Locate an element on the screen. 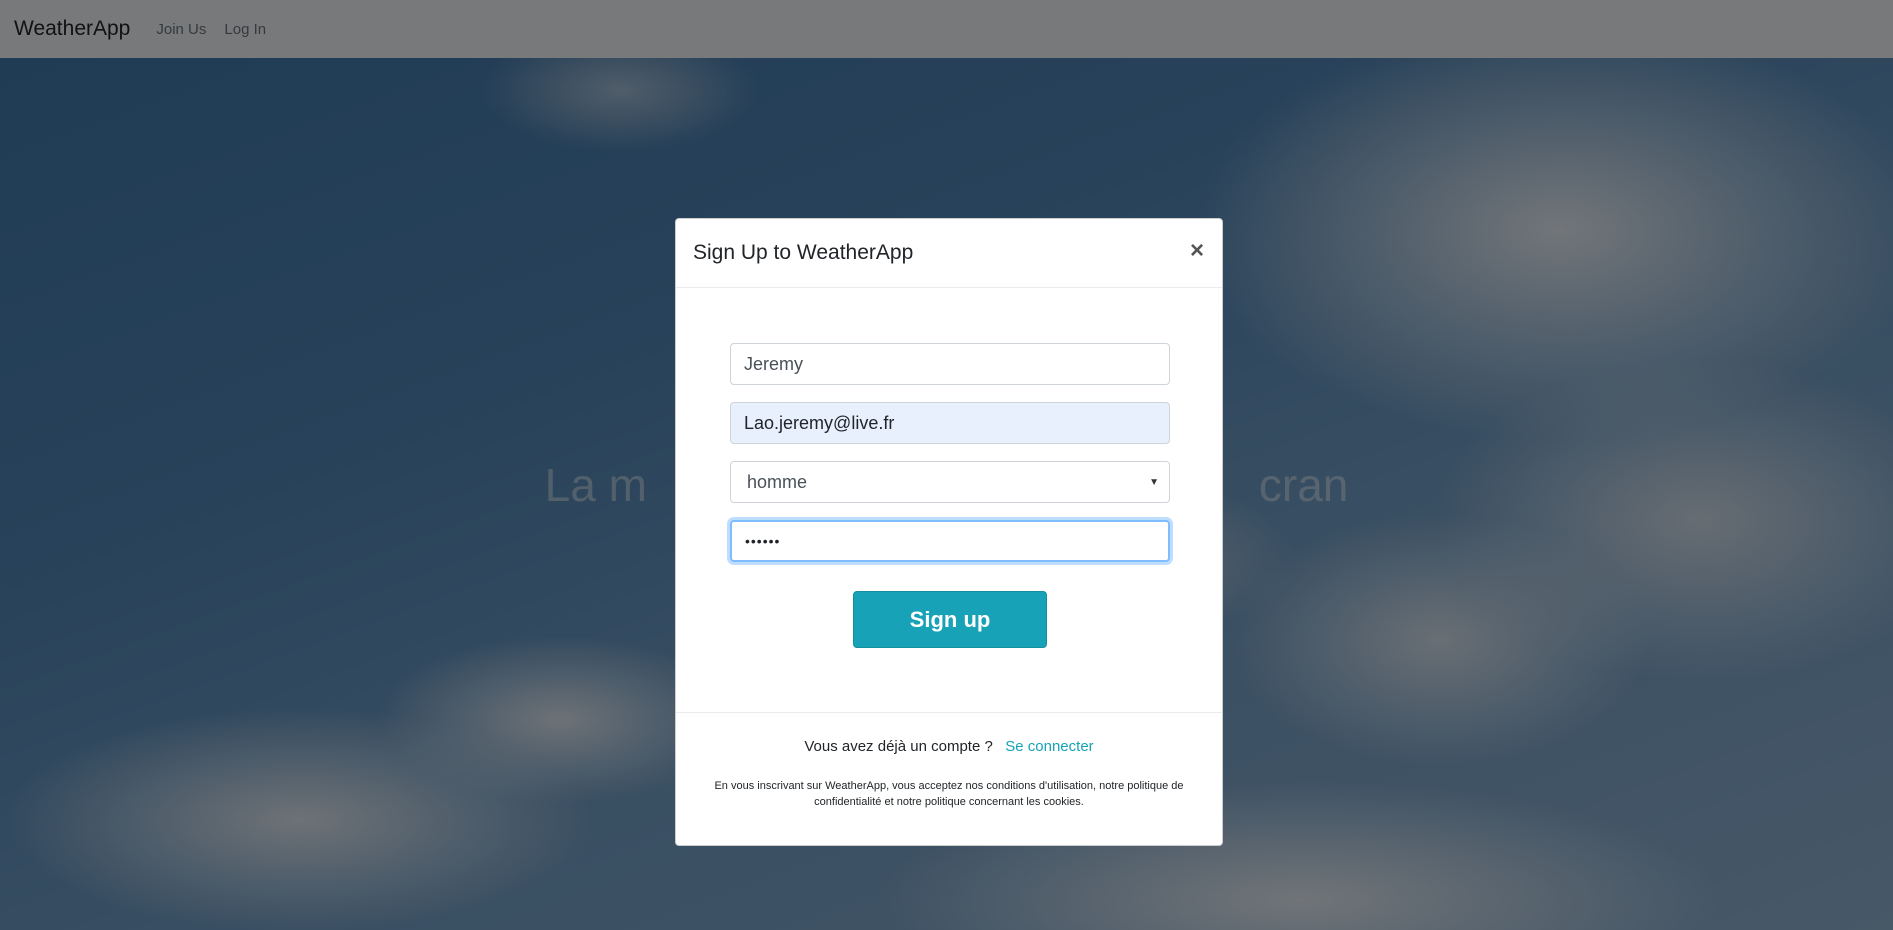  gender-select: homme ▼ is located at coordinates (950, 482).